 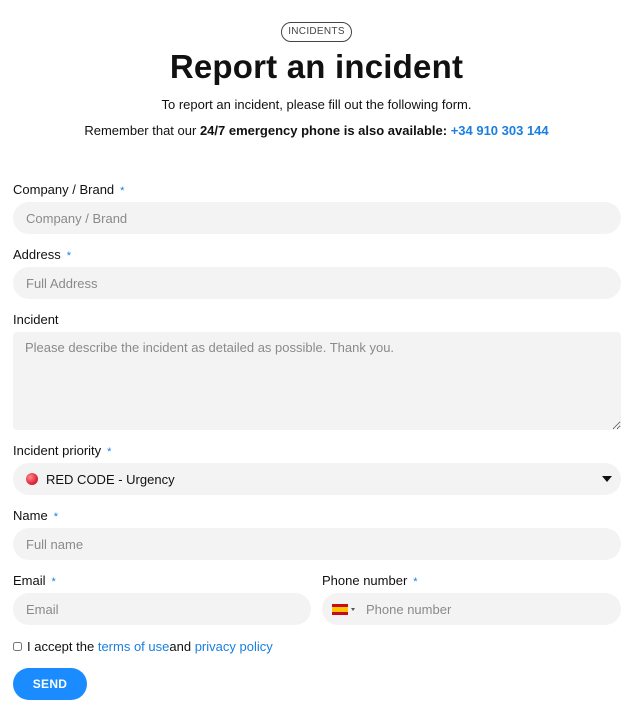 What do you see at coordinates (317, 283) in the screenshot?
I see `address-input` at bounding box center [317, 283].